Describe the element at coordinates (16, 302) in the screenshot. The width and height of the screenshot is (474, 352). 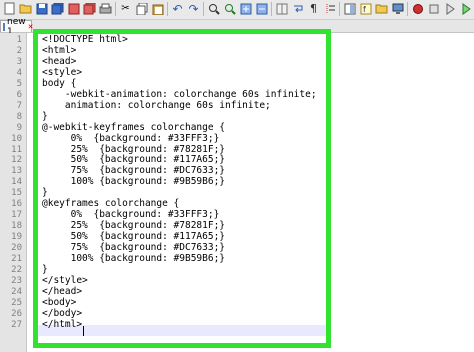
I see `line-number: 25` at that location.